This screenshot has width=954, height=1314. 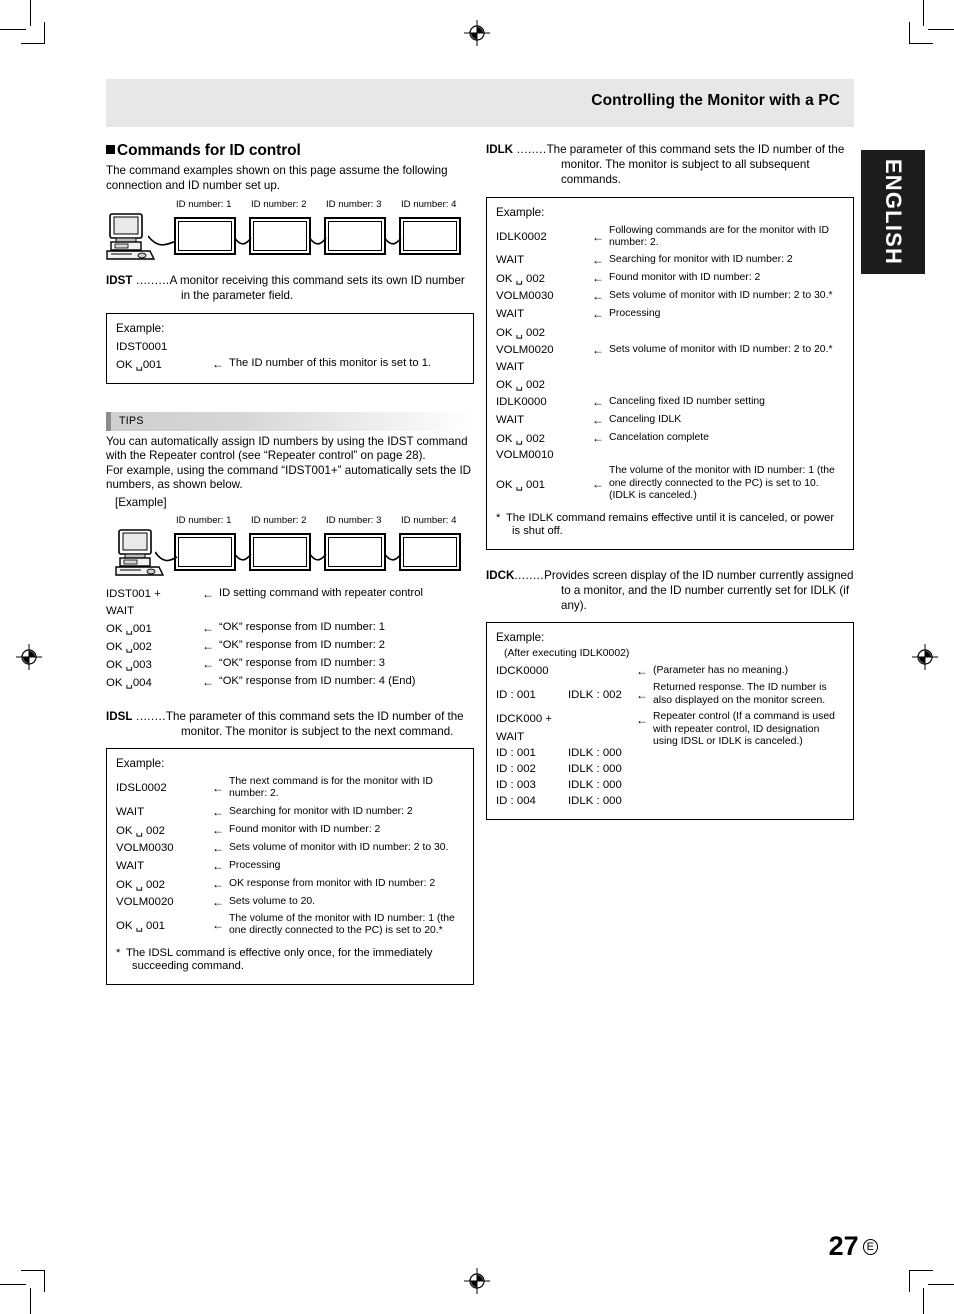 I want to click on example-text: Sets volume to 20., so click(x=272, y=901).